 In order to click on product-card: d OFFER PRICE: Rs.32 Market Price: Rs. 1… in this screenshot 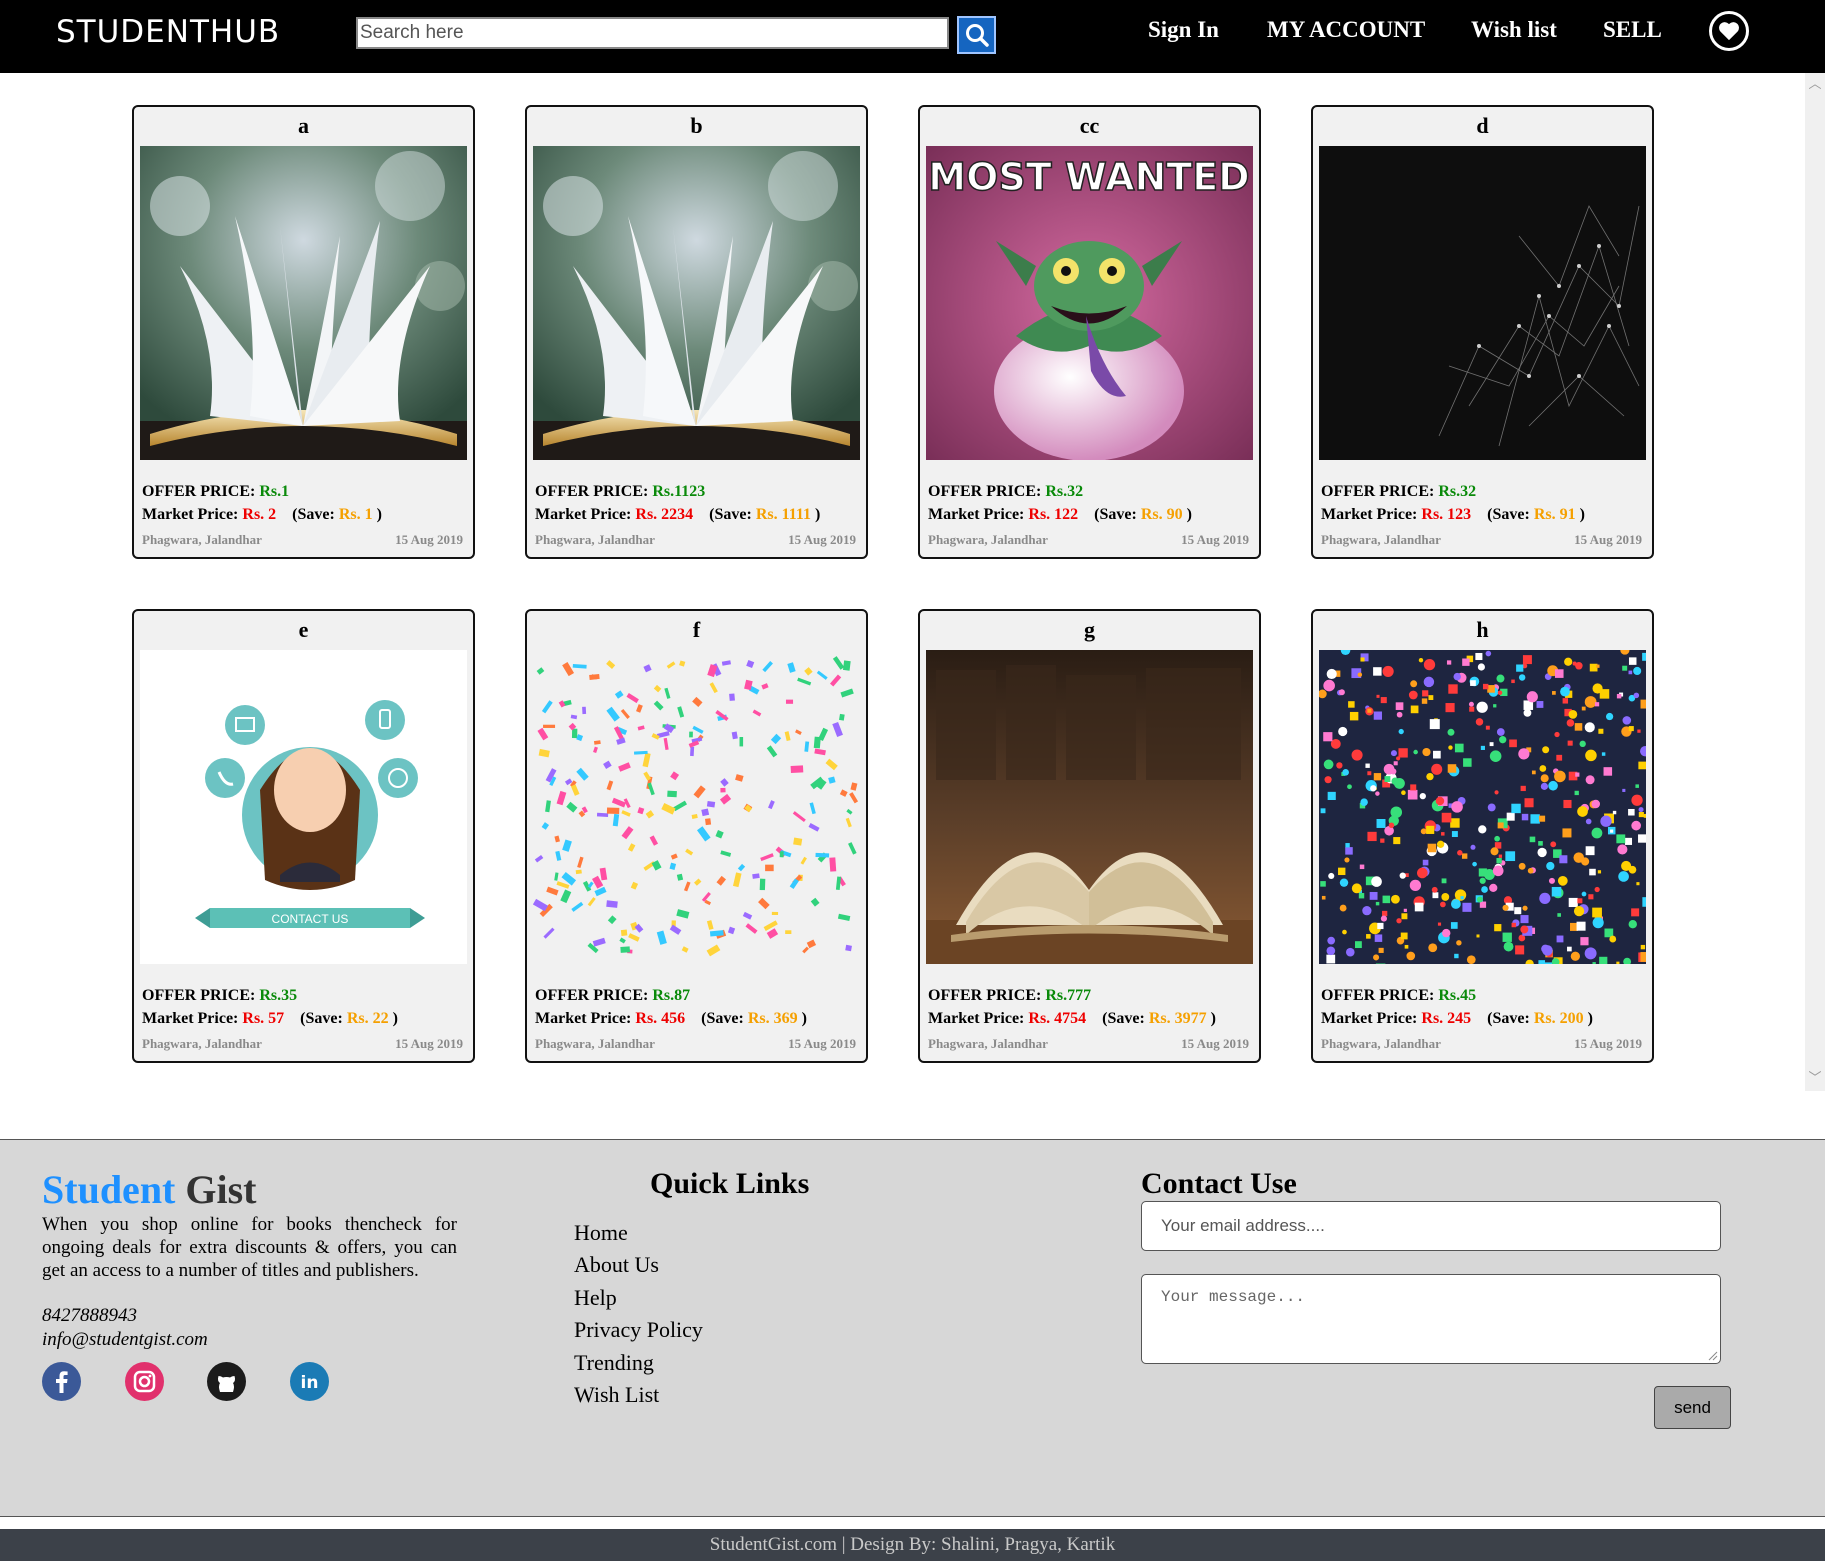, I will do `click(1482, 332)`.